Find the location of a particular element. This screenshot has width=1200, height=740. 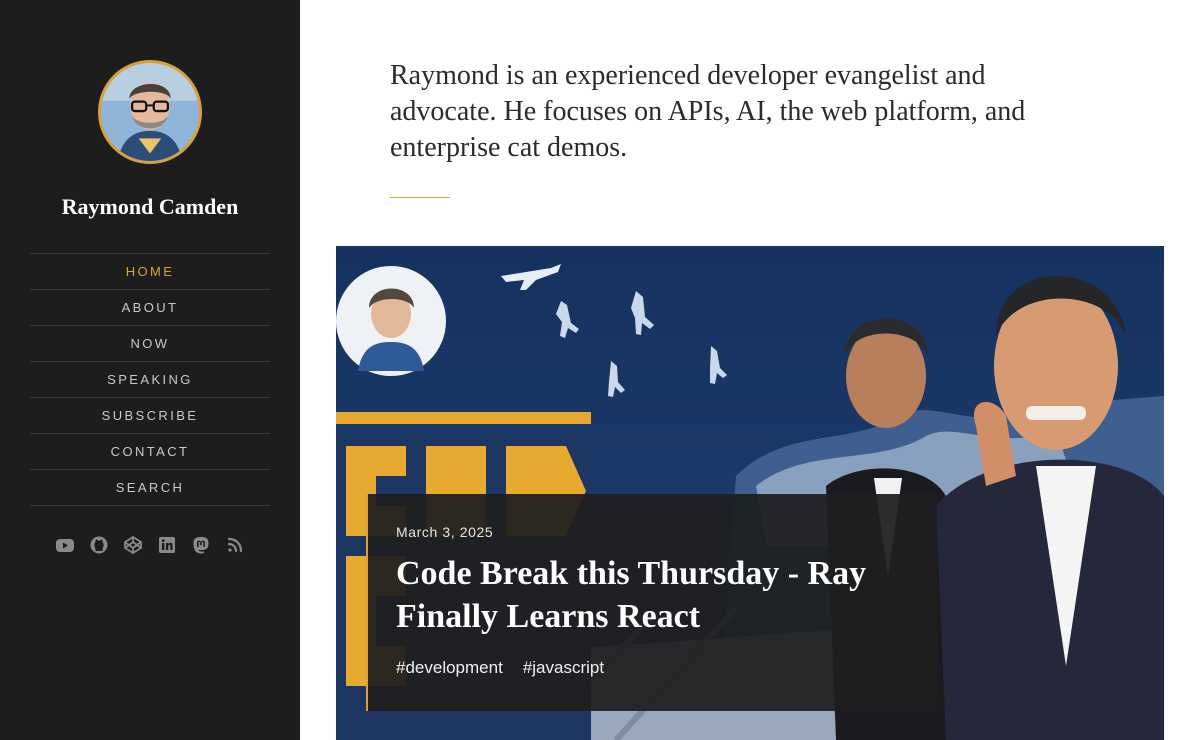

mastodon-icon is located at coordinates (201, 545).